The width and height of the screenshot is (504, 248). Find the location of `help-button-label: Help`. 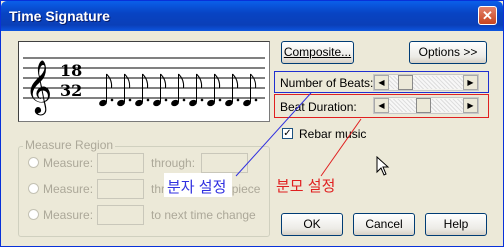

help-button-label: Help is located at coordinates (456, 224).